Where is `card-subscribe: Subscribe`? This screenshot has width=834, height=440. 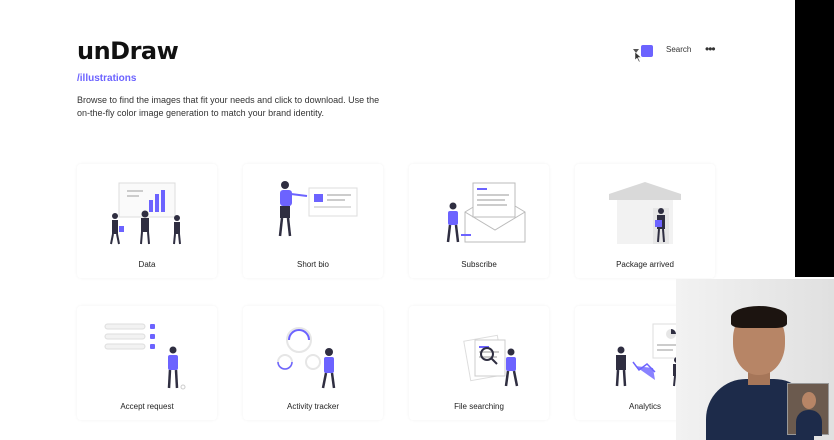 card-subscribe: Subscribe is located at coordinates (479, 221).